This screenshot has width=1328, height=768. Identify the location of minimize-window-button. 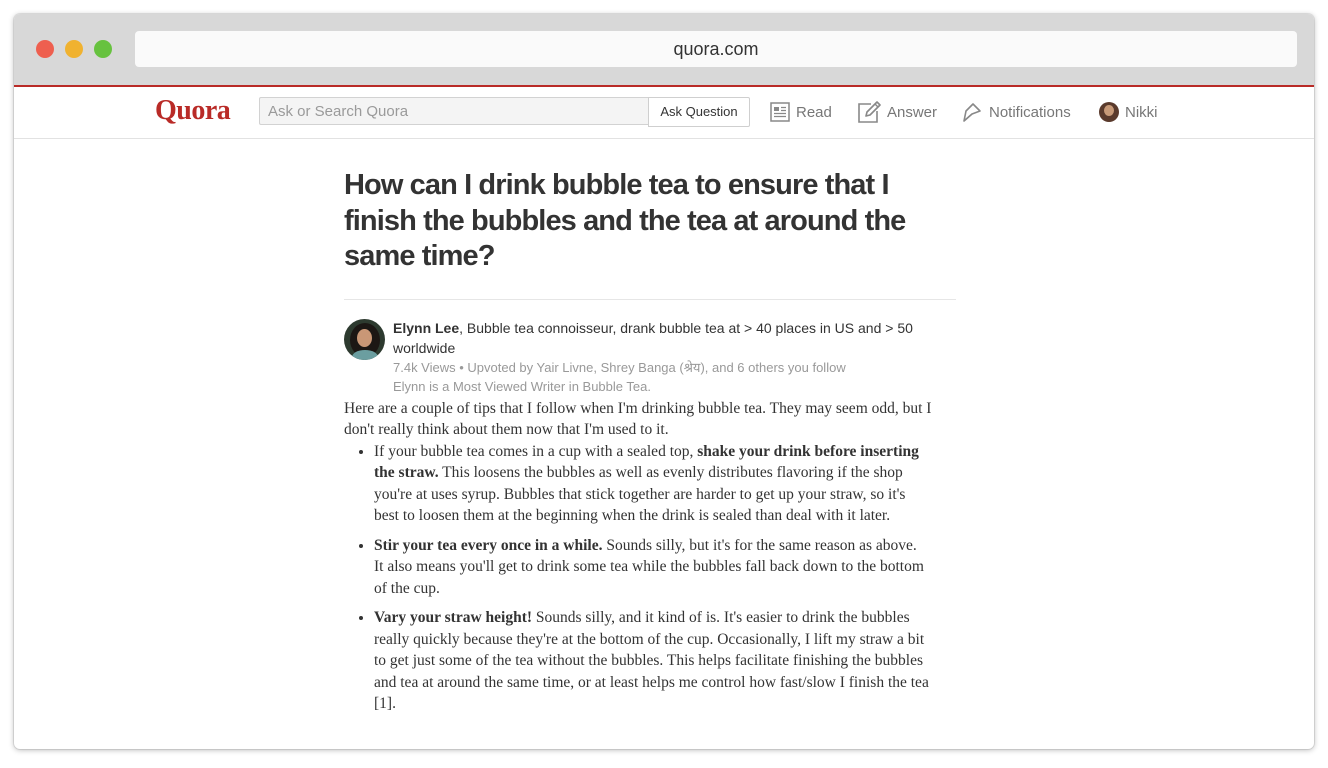
(74, 49).